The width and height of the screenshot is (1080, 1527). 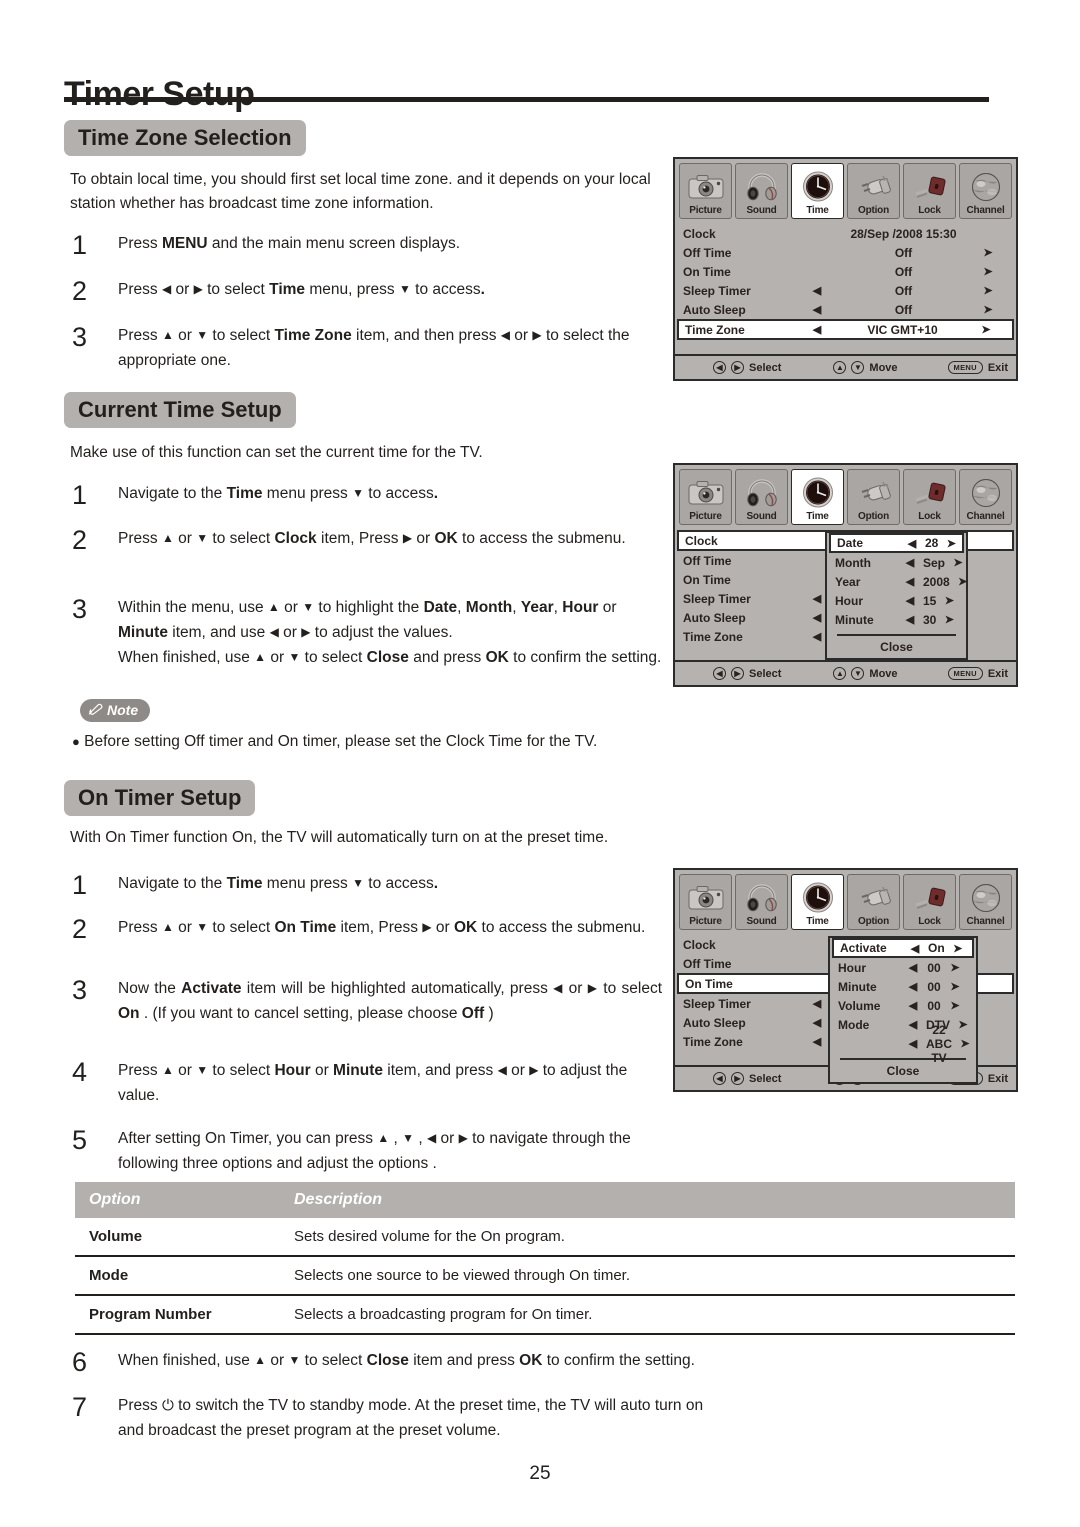 I want to click on submenu-row-volume: Volume ◀ 00 ➤, so click(x=903, y=1005).